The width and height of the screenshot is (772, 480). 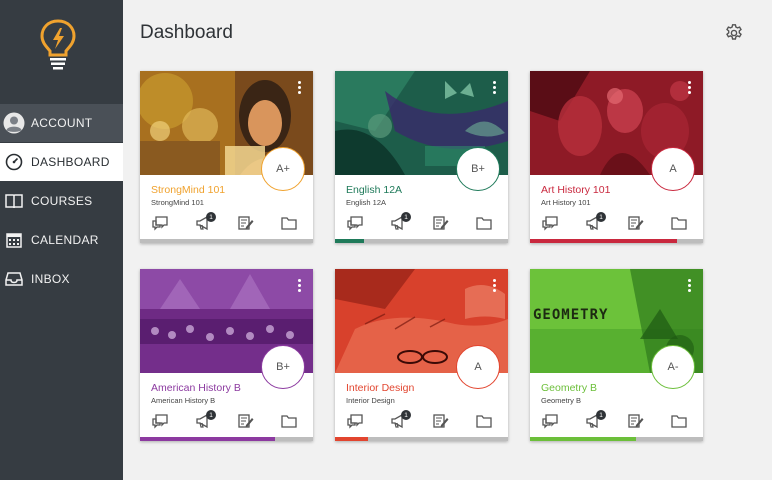 What do you see at coordinates (421, 355) in the screenshot?
I see `course-card: A Interior Design Interior Design 1` at bounding box center [421, 355].